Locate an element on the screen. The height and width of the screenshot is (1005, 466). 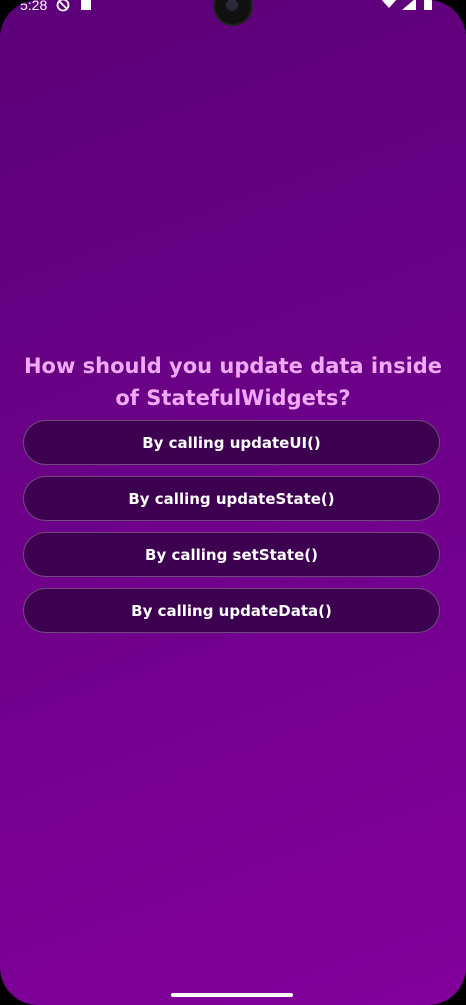
answer-button-3: By calling setState() is located at coordinates (231, 554).